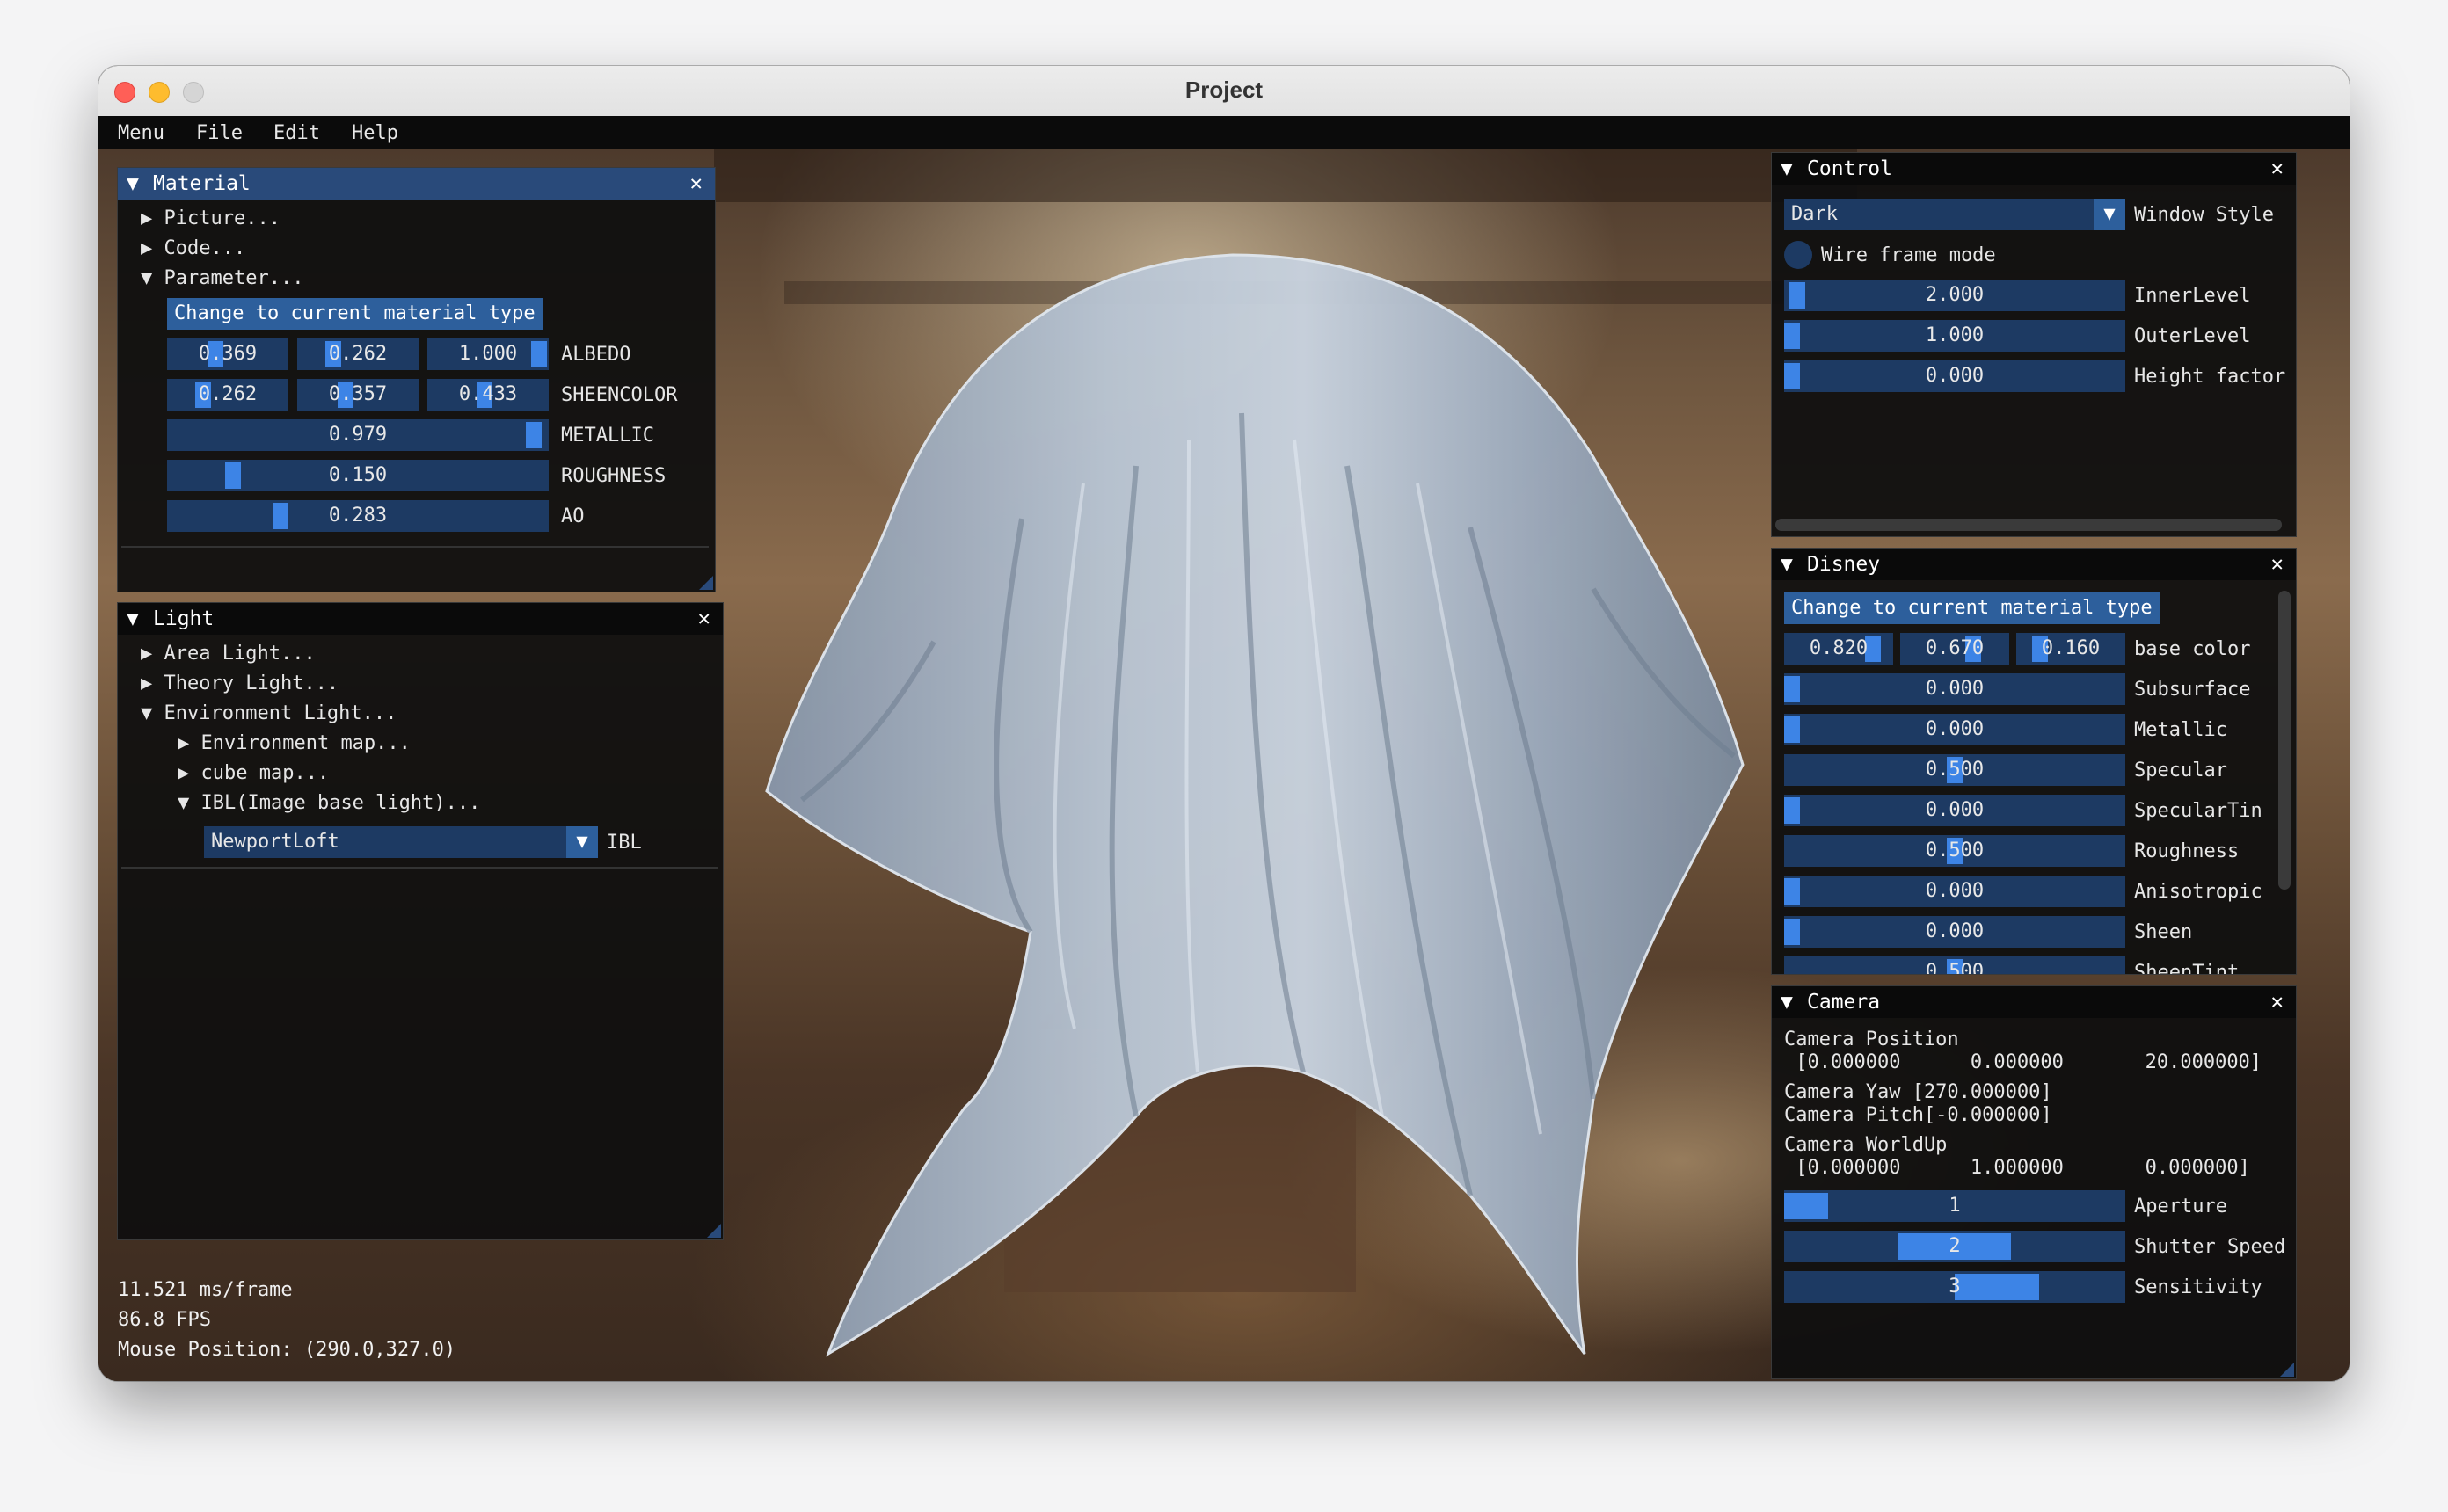 The width and height of the screenshot is (2448, 1512). What do you see at coordinates (2187, 968) in the screenshot?
I see `disney-param-label: SheenTint` at bounding box center [2187, 968].